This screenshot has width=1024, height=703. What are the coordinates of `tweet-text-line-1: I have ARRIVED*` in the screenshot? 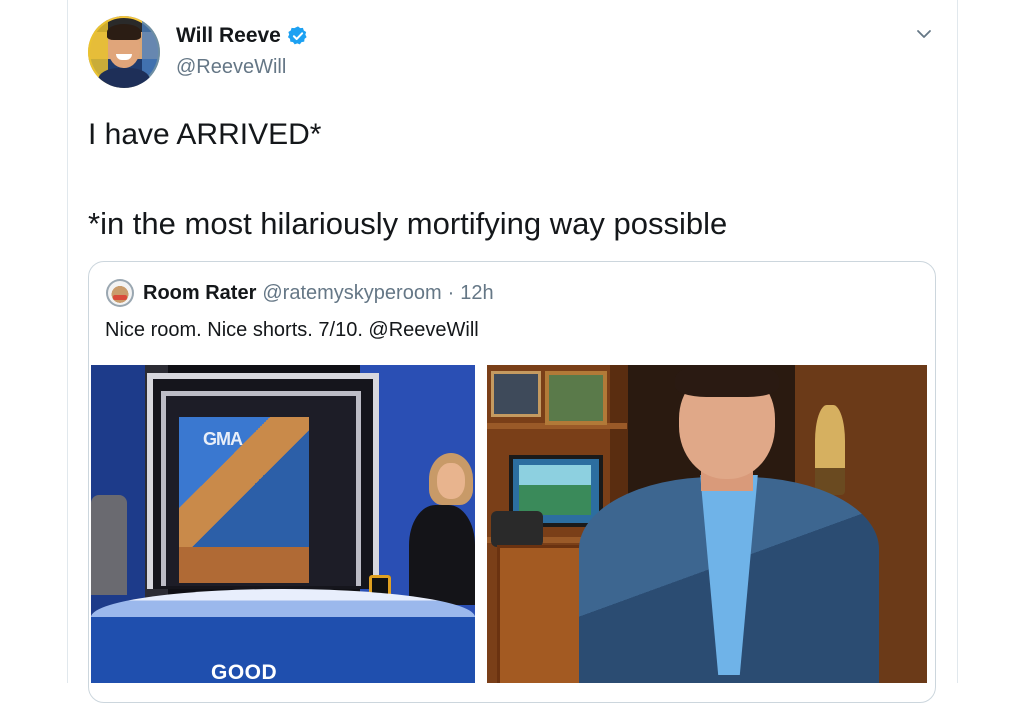 It's located at (205, 134).